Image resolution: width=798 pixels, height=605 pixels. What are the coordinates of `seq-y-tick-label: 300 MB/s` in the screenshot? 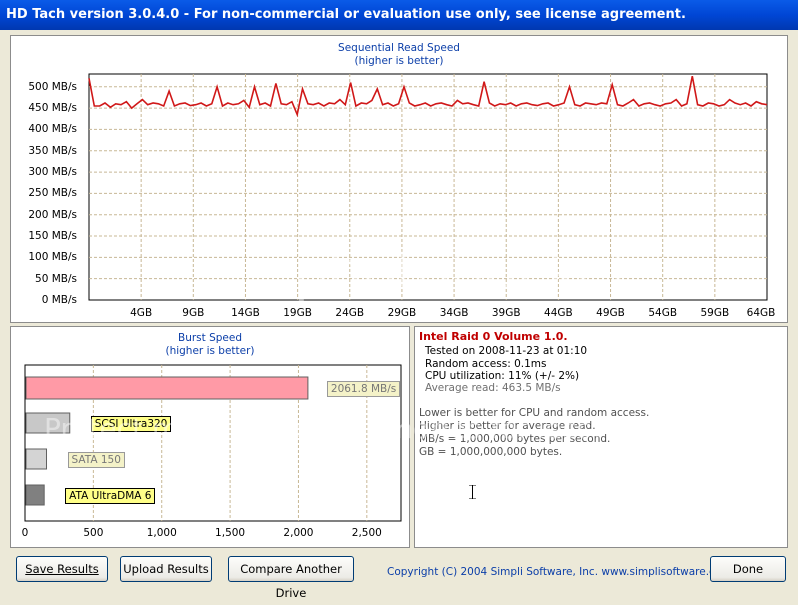 It's located at (52, 172).